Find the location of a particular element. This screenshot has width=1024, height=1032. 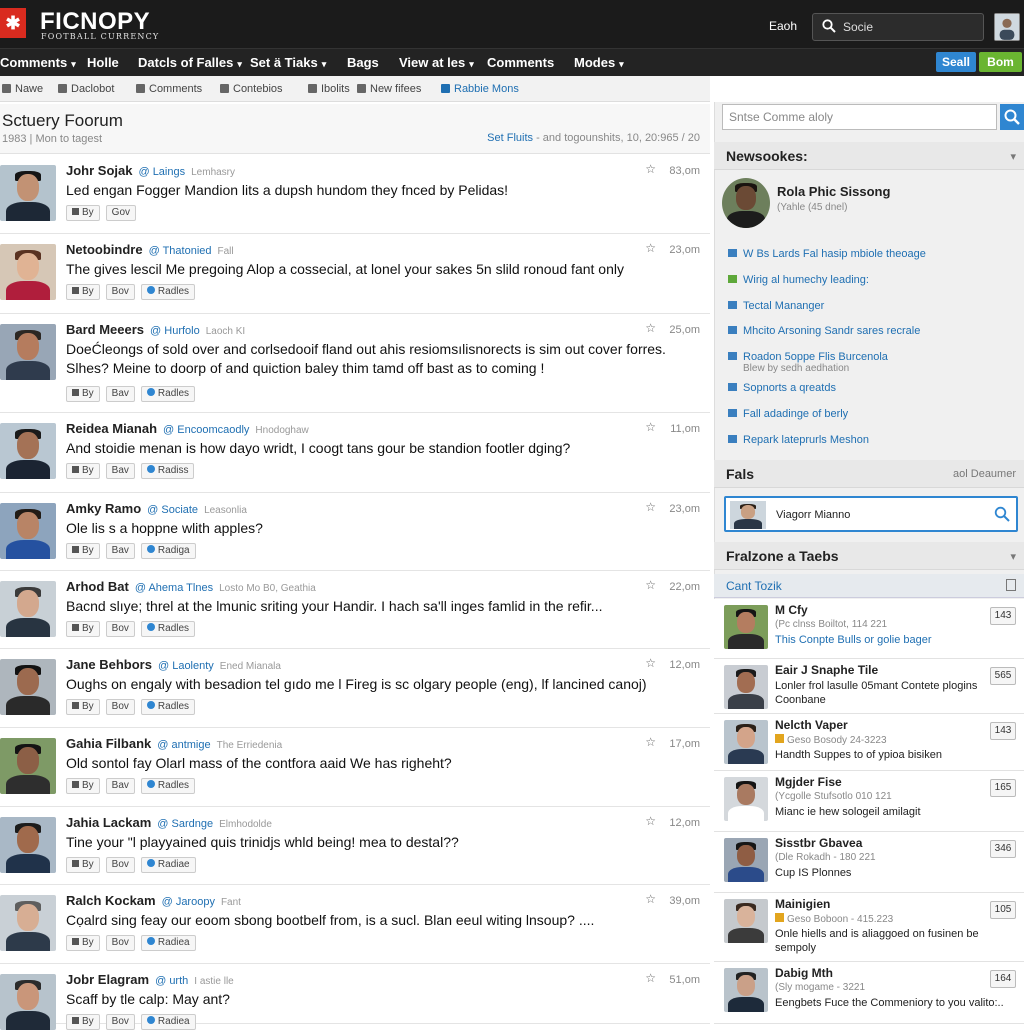

news-link: Repark lateprurls Meshon is located at coordinates (798, 440).